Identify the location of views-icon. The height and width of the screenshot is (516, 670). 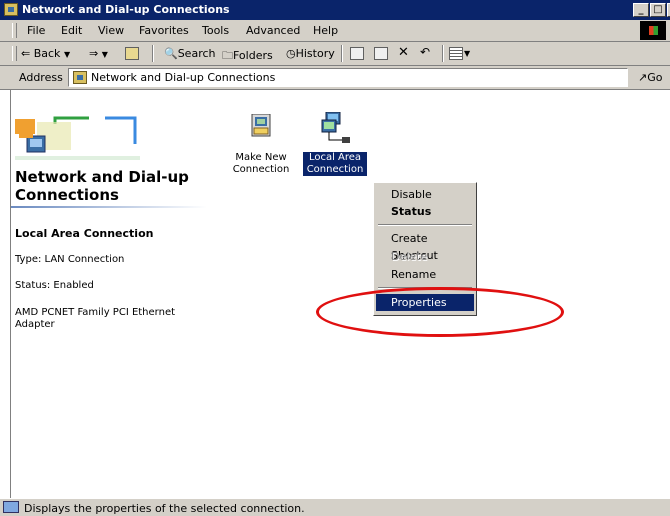
(456, 53).